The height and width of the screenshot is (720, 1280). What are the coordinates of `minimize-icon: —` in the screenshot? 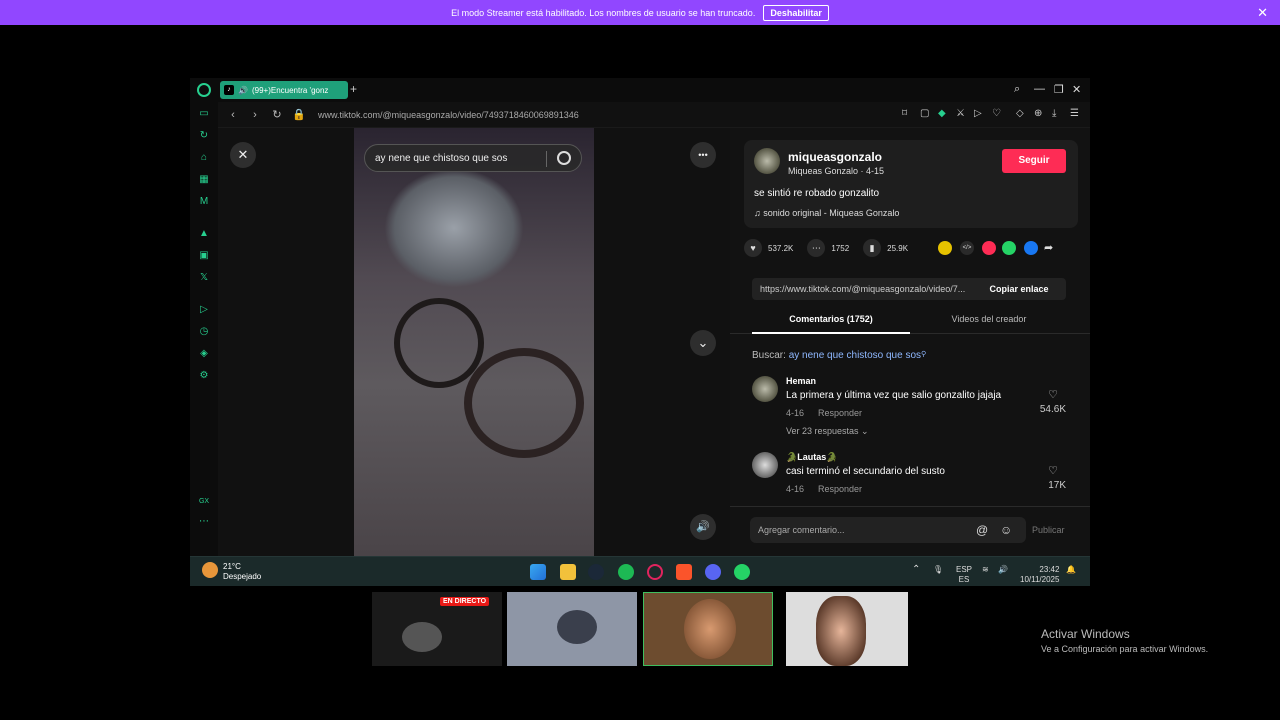 It's located at (1039, 89).